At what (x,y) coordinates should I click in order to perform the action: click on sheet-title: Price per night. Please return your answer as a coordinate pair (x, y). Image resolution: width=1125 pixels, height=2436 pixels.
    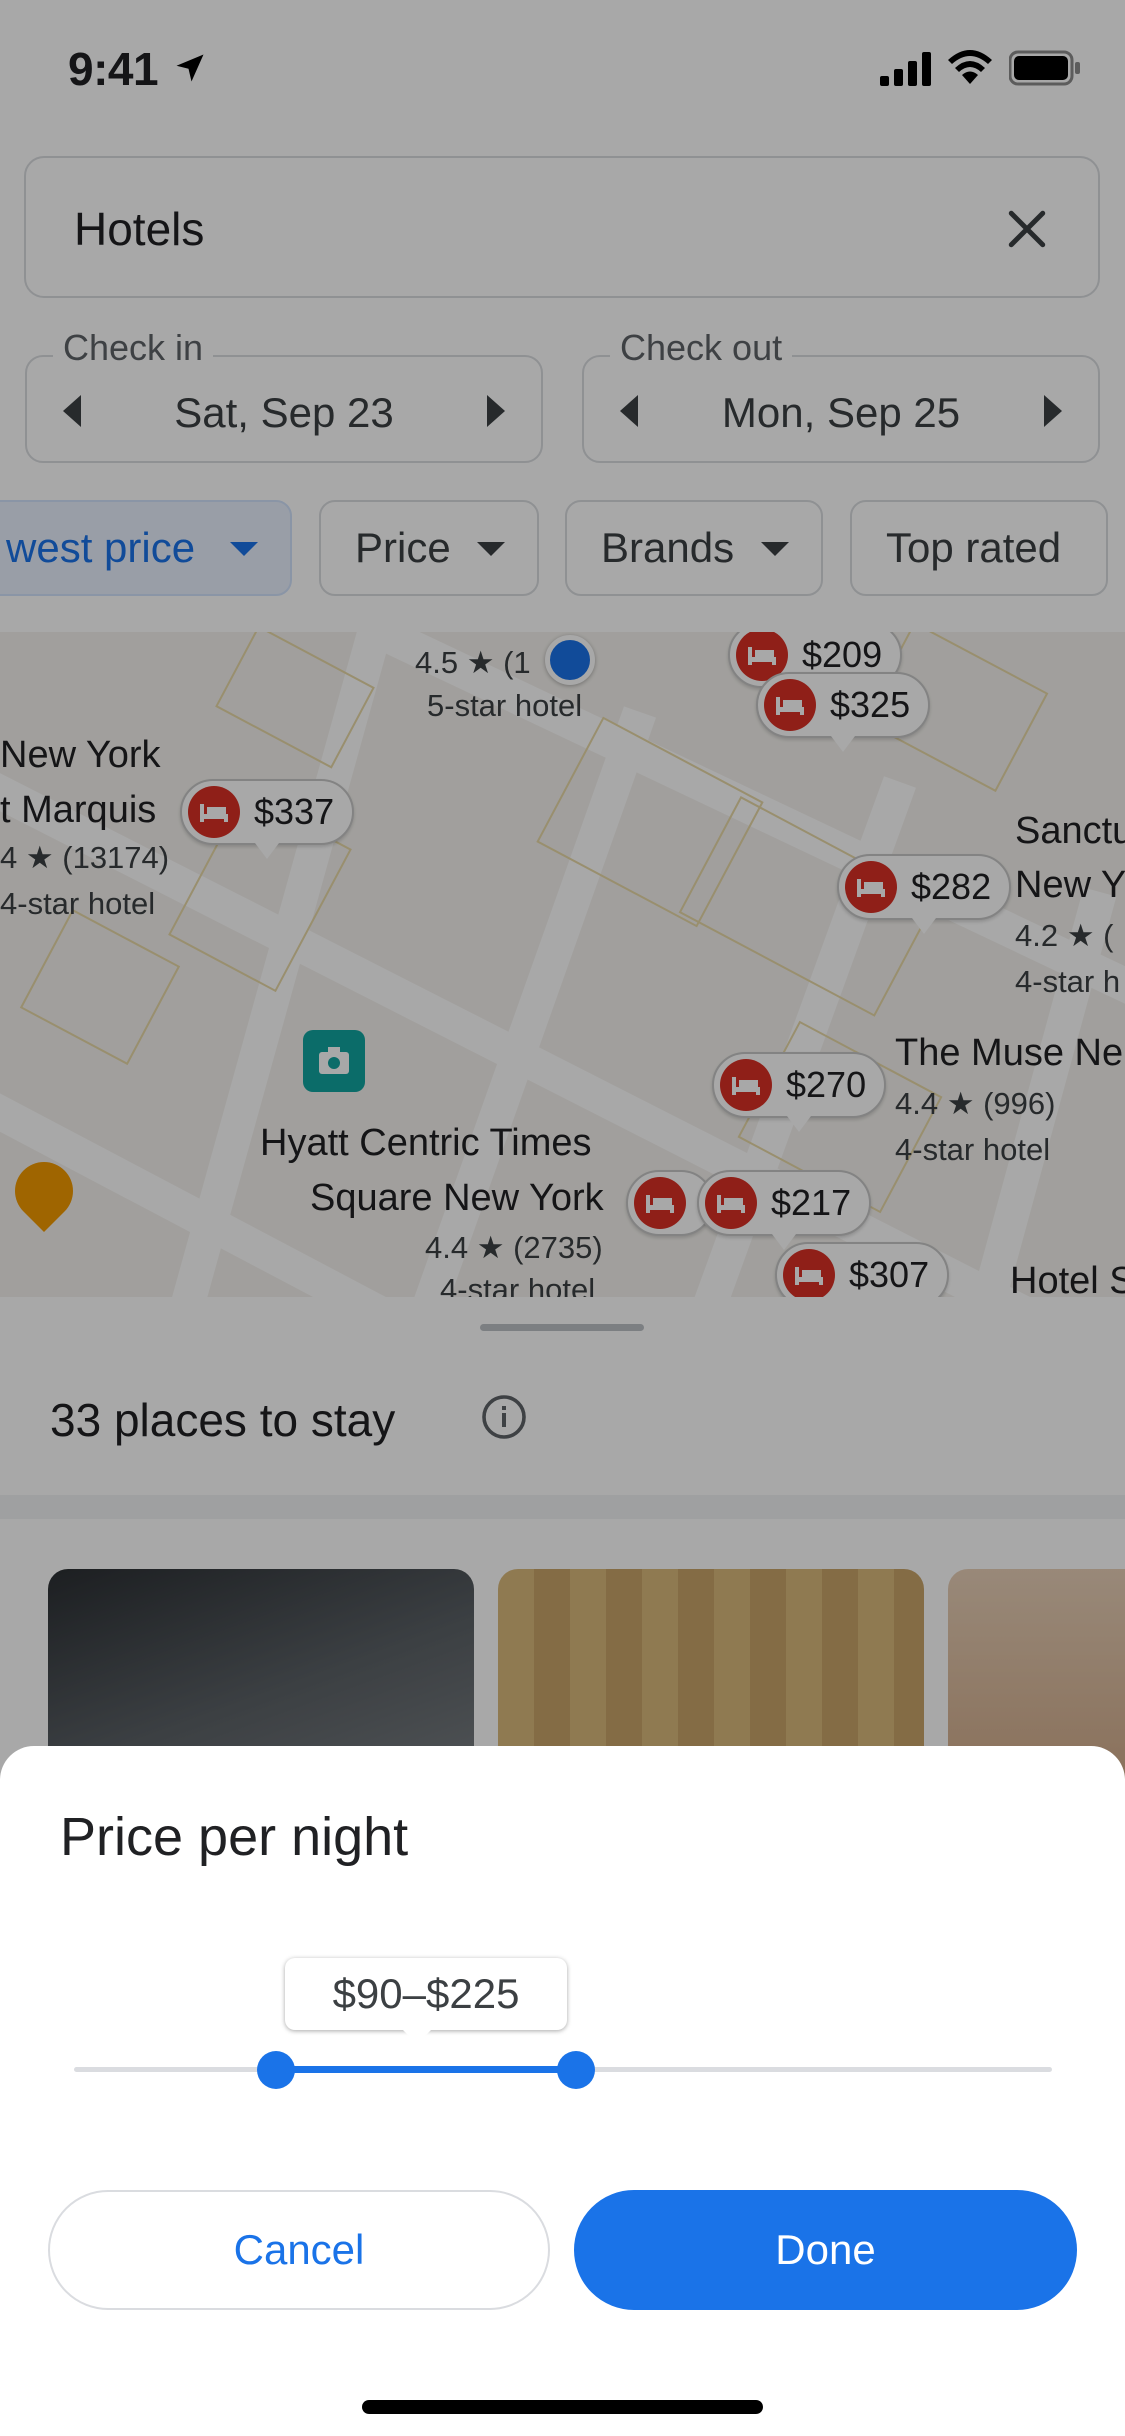
    Looking at the image, I should click on (234, 1837).